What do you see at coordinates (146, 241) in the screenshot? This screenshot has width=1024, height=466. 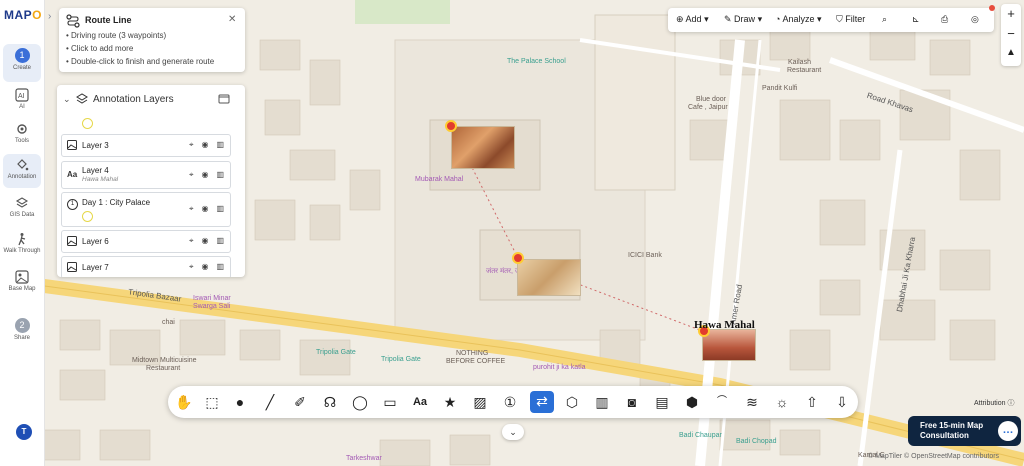 I see `layer-row-6: Layer 6 ⌖ ◉ ▥` at bounding box center [146, 241].